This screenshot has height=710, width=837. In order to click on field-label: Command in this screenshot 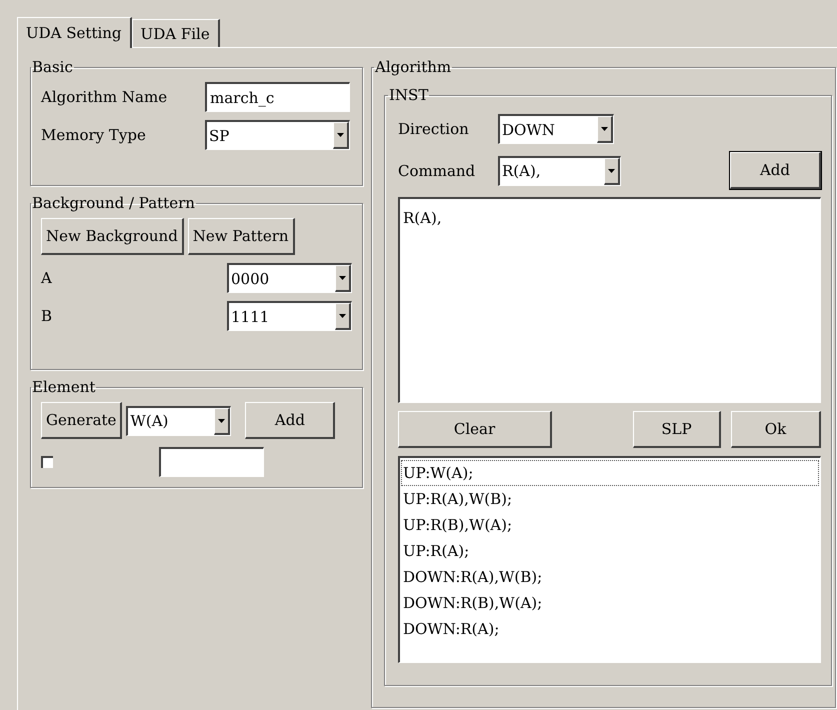, I will do `click(437, 171)`.